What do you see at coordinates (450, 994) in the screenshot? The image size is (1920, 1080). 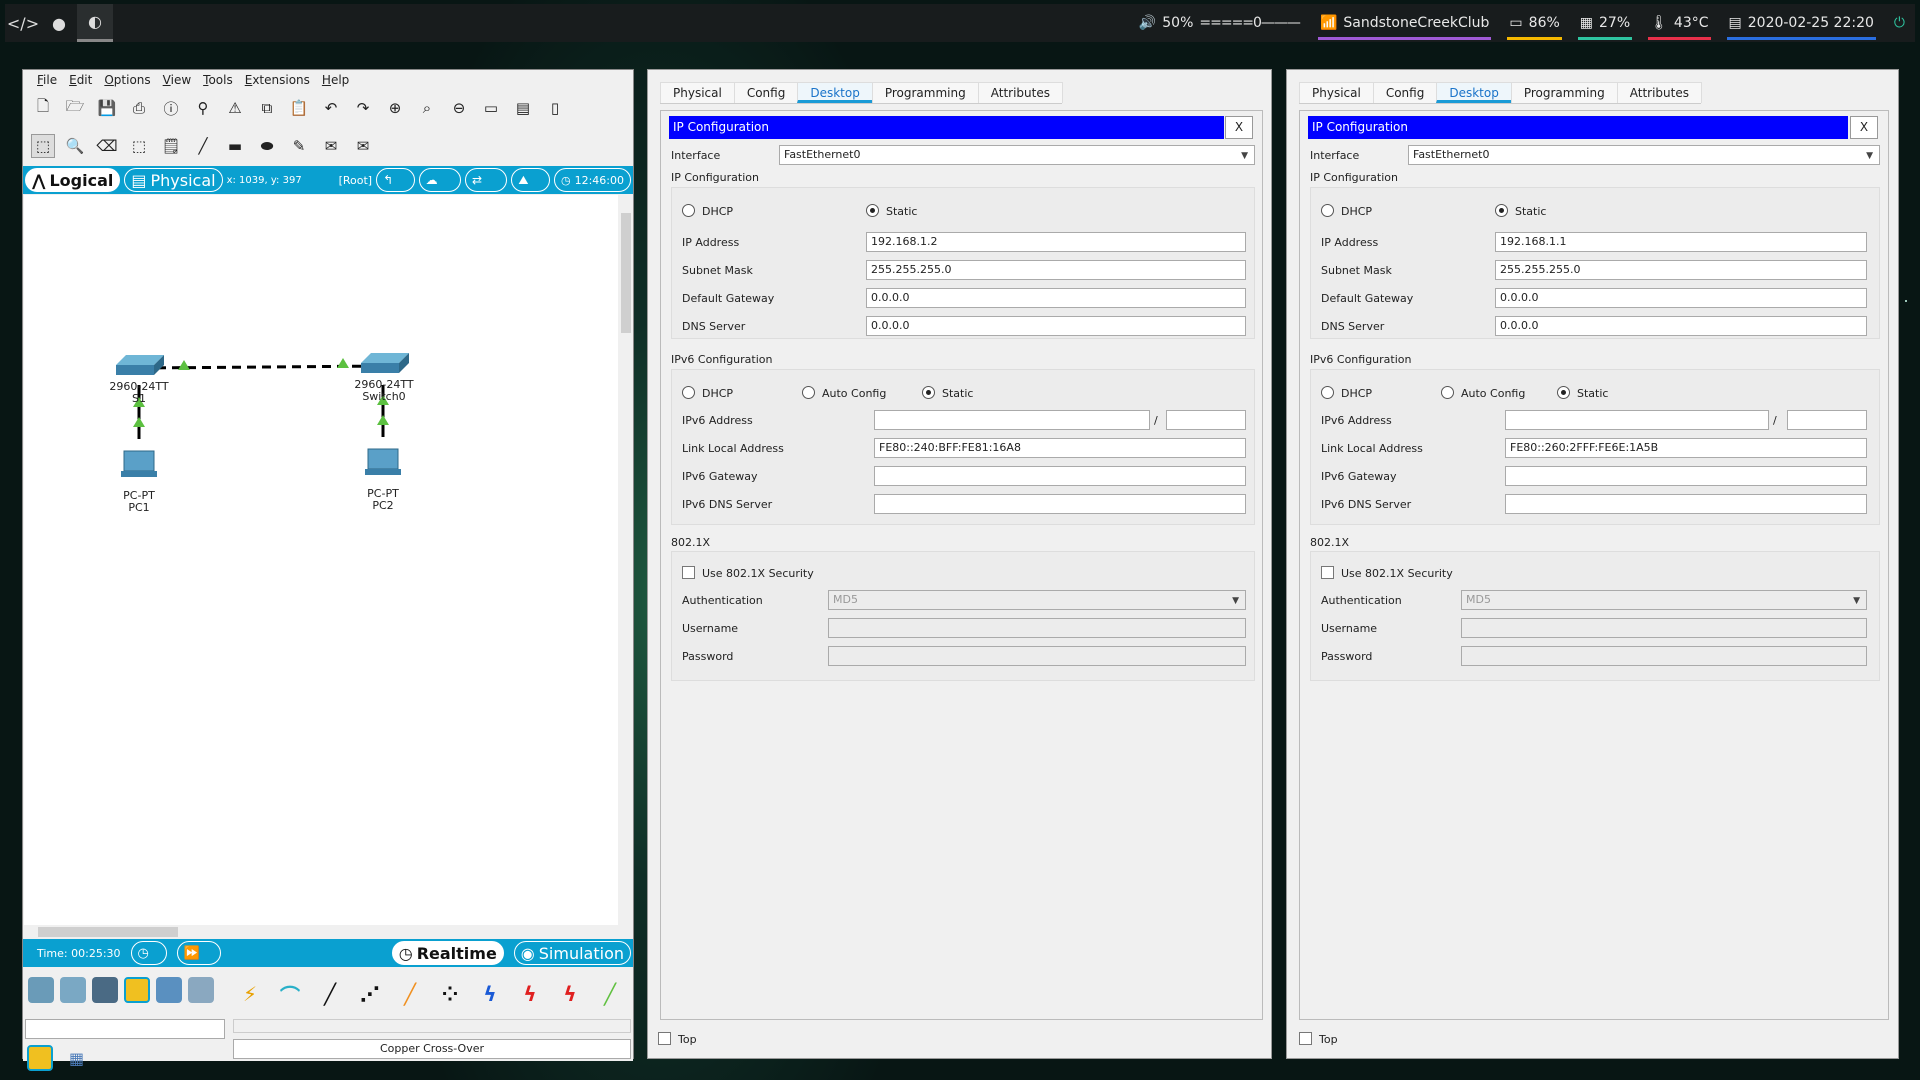 I see `phone-cable-icon: ⁘` at bounding box center [450, 994].